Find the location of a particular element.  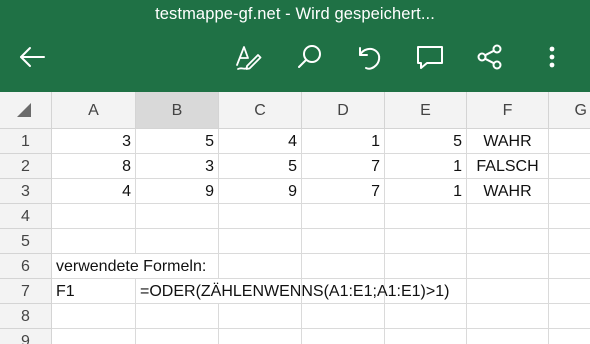

cell-a7: F1 is located at coordinates (94, 291).